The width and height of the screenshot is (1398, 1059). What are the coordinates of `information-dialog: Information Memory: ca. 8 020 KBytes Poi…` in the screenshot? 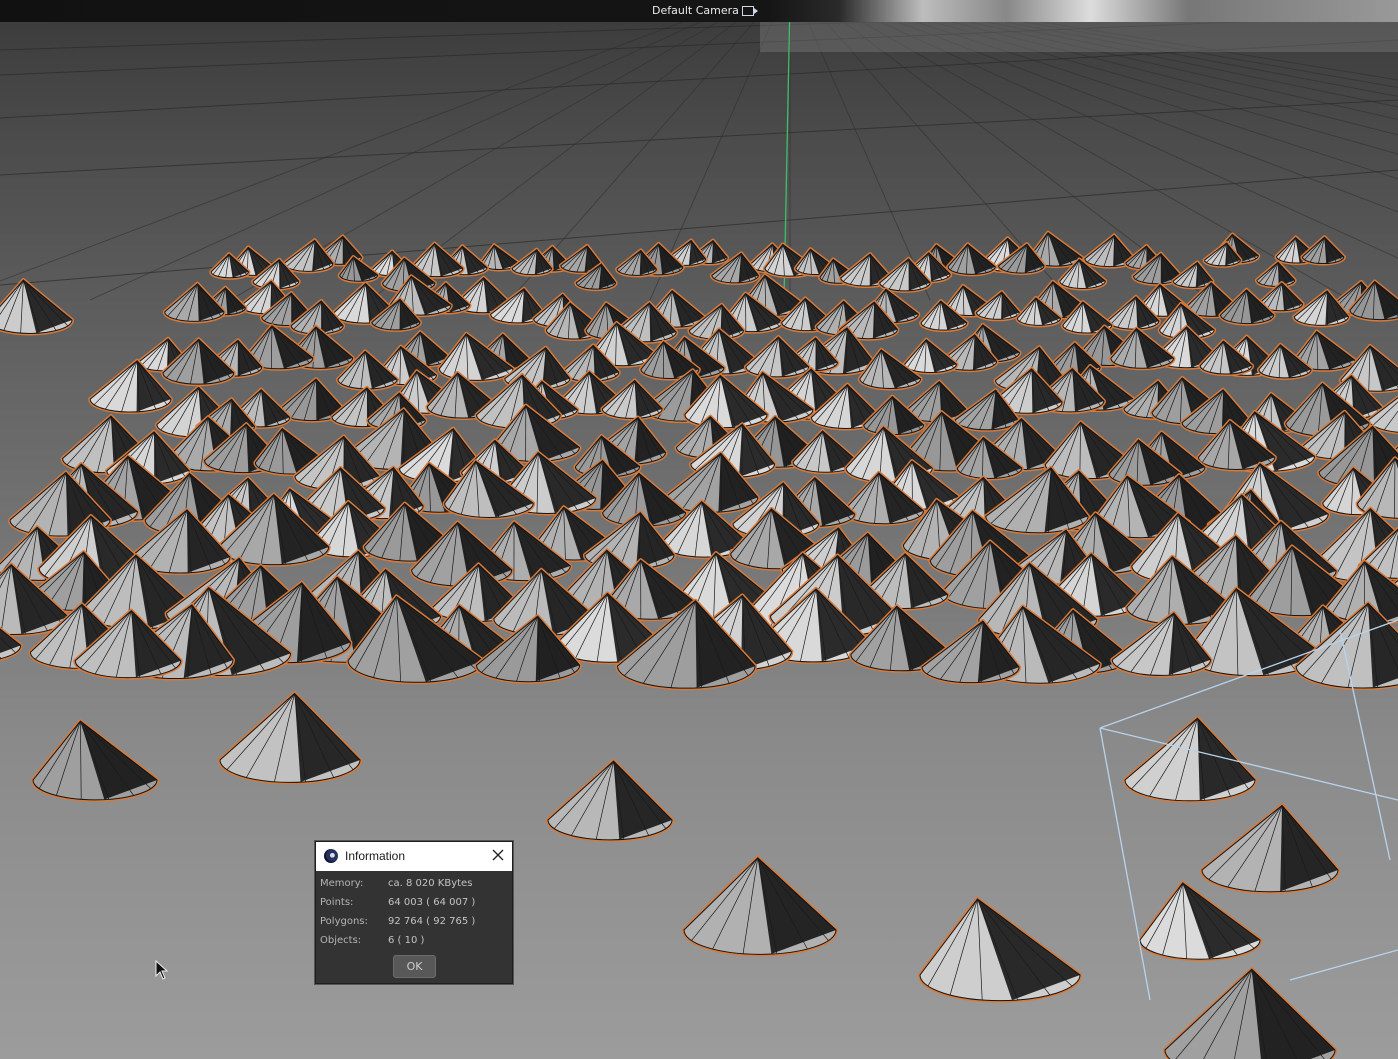 It's located at (414, 912).